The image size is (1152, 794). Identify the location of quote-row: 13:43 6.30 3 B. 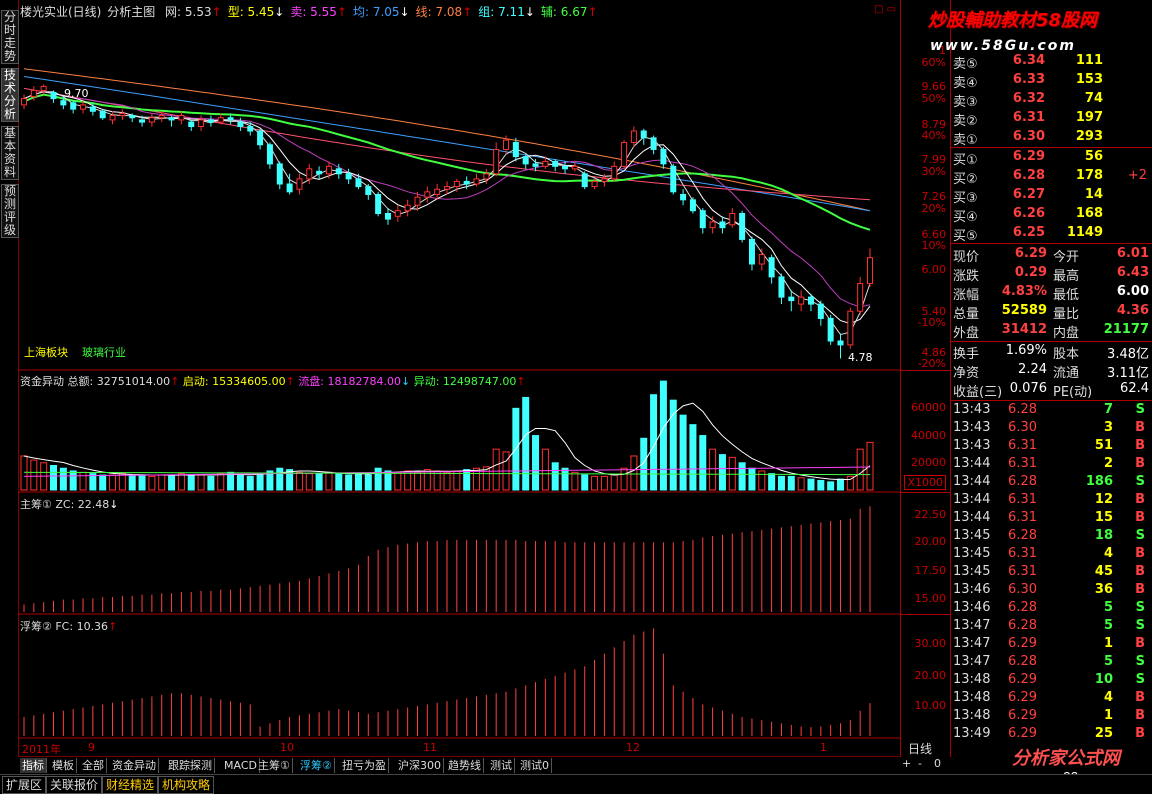
(1051, 428).